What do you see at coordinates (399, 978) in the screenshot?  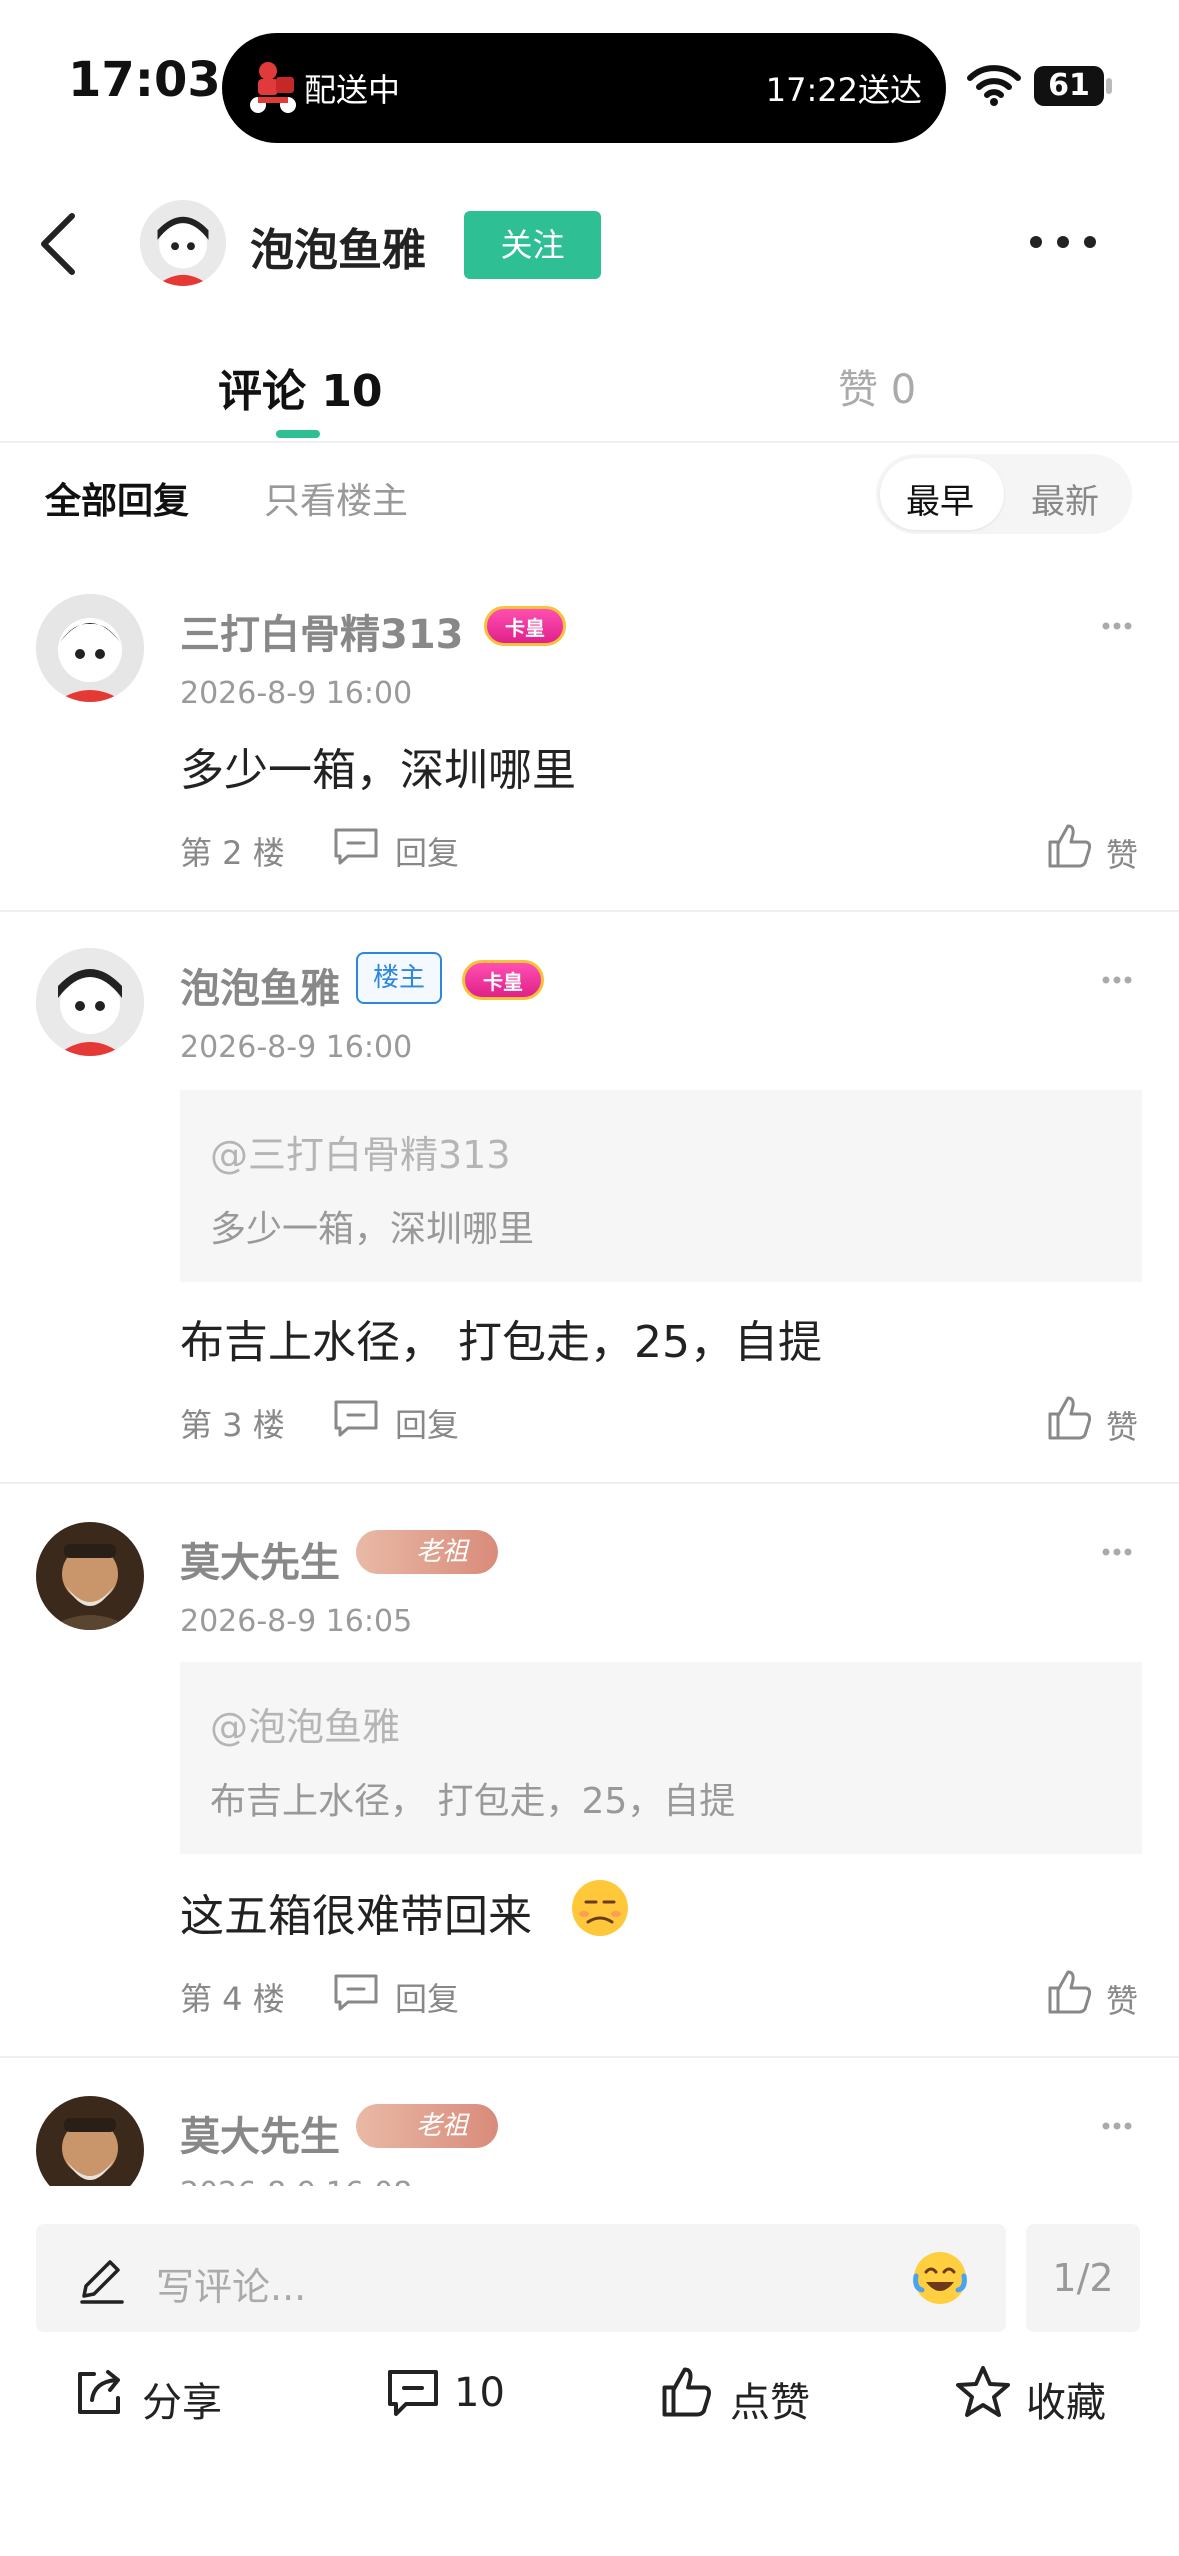 I see `op-badge: 楼主` at bounding box center [399, 978].